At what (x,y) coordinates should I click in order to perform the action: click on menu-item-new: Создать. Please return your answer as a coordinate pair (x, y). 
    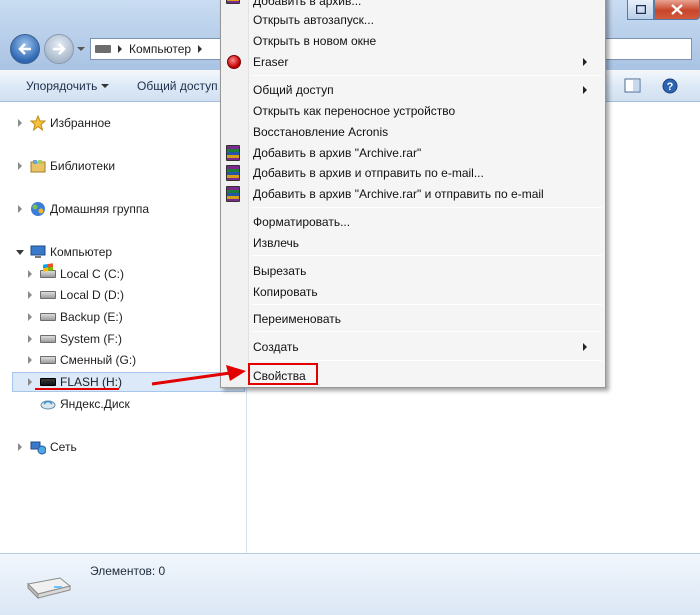
    Looking at the image, I should click on (426, 347).